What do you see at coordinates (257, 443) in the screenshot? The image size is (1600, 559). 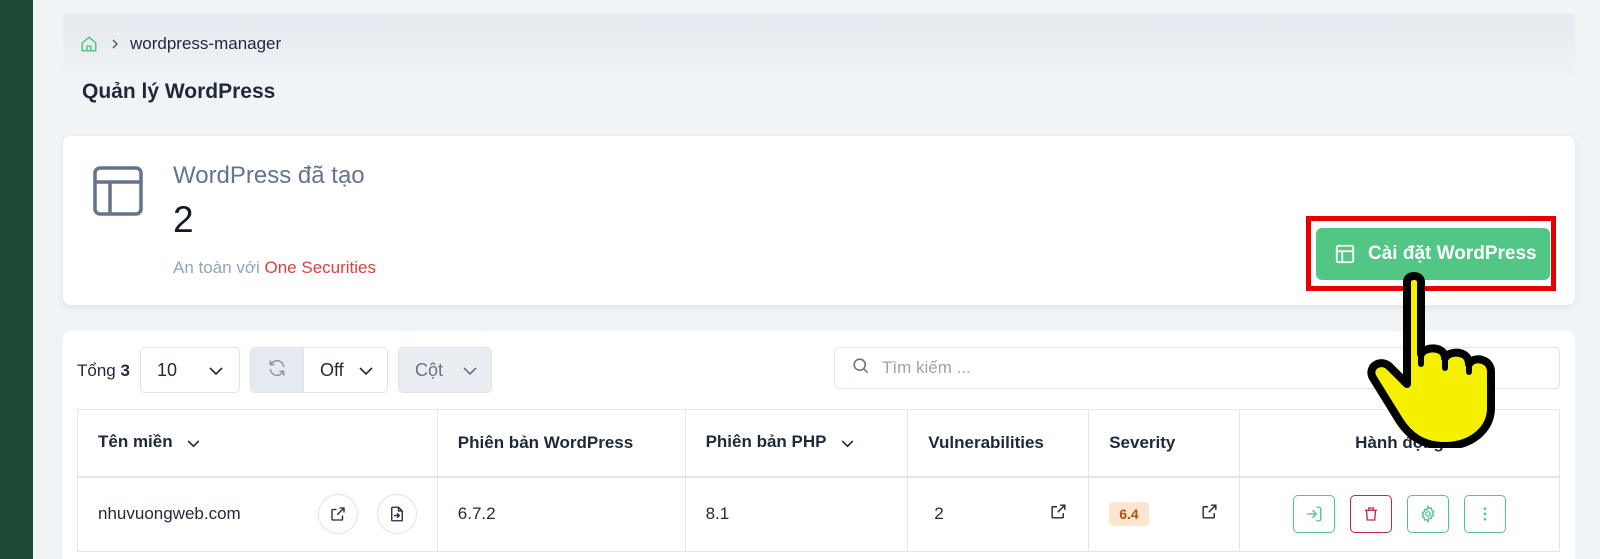 I see `header-domain: Tên miền` at bounding box center [257, 443].